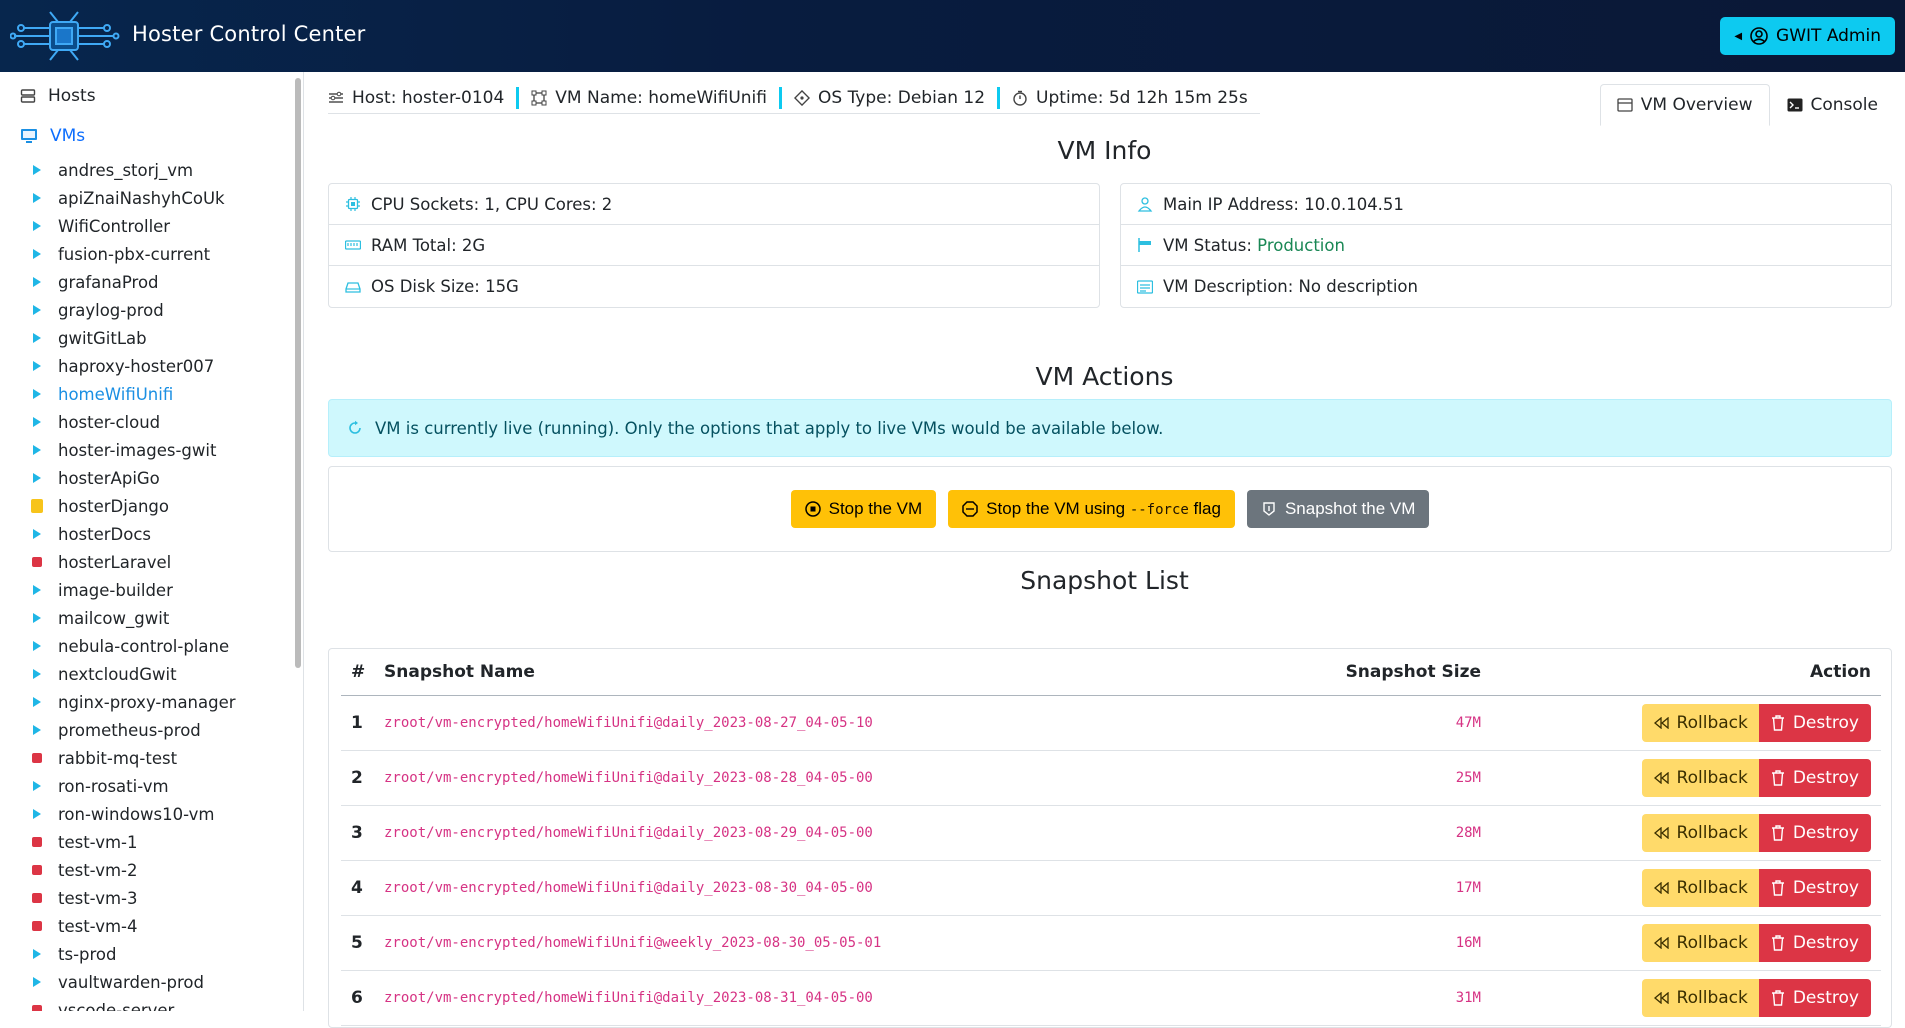 This screenshot has height=1028, width=1905. I want to click on vm-name-label: test-vm-2, so click(98, 870).